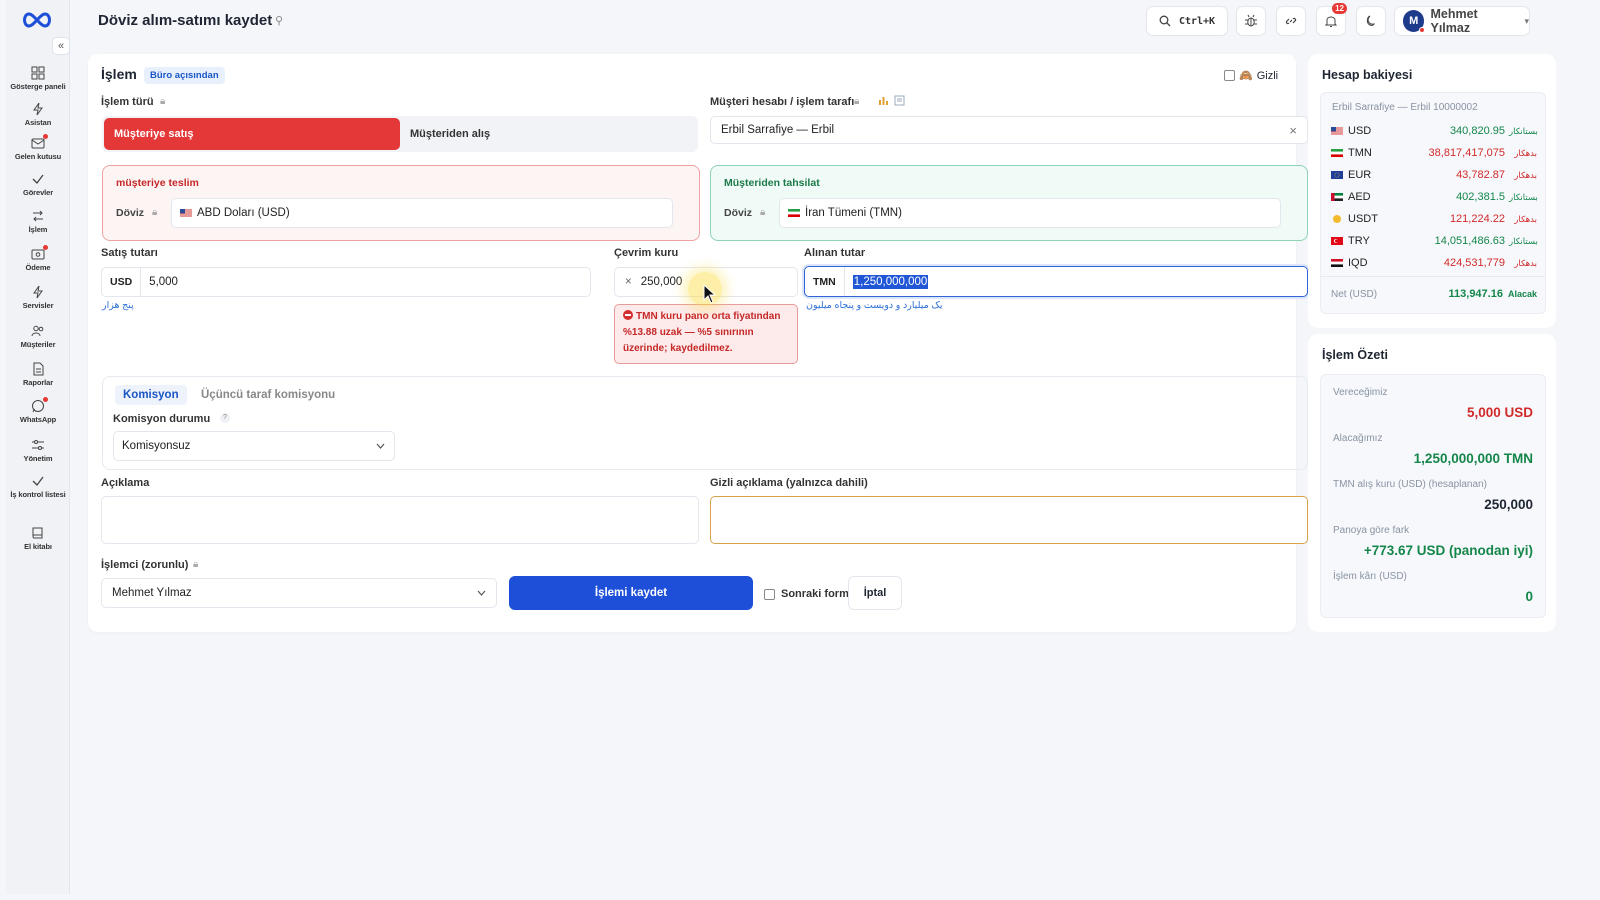 The image size is (1600, 900). What do you see at coordinates (38, 184) in the screenshot?
I see `sidebar-item-tasks: Görevler` at bounding box center [38, 184].